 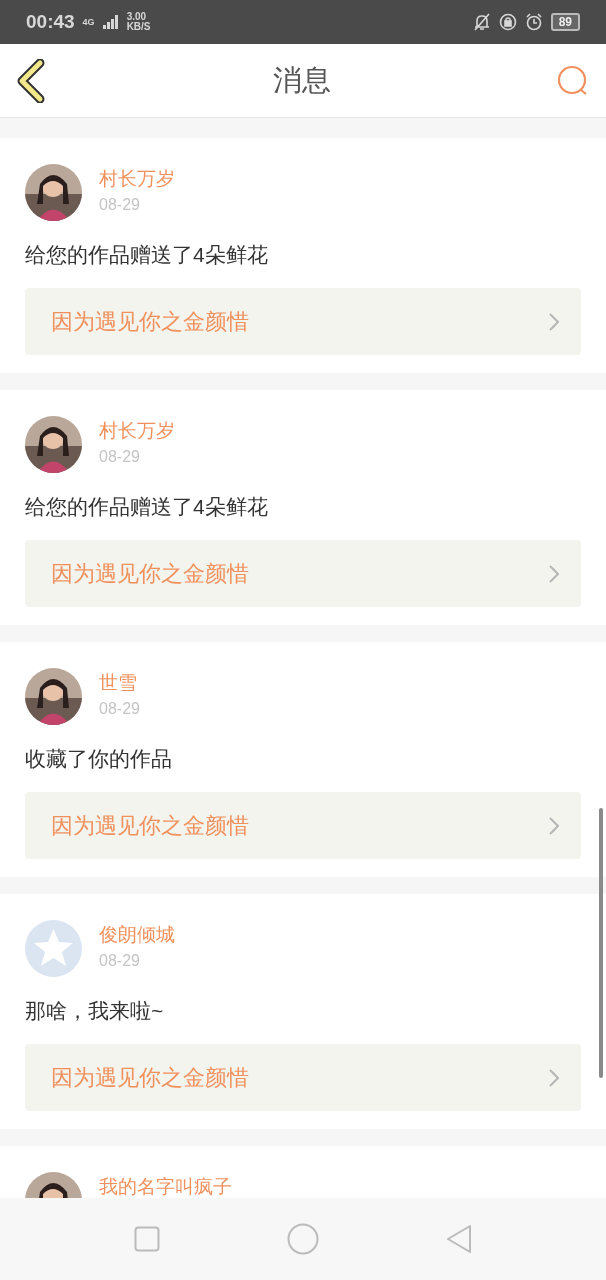 I want to click on user-name: 世雪, so click(x=119, y=682).